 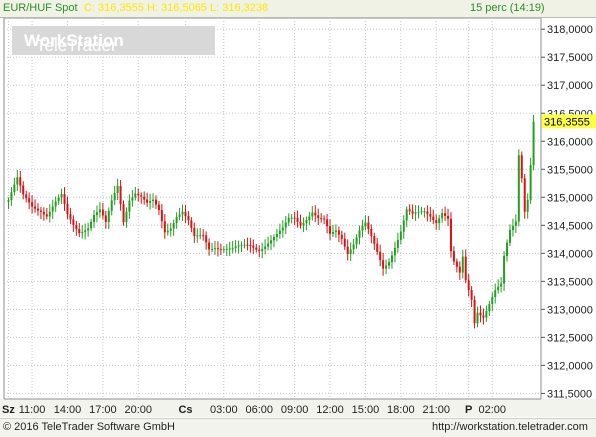 What do you see at coordinates (570, 58) in the screenshot?
I see `y-tick-label: 317,5000` at bounding box center [570, 58].